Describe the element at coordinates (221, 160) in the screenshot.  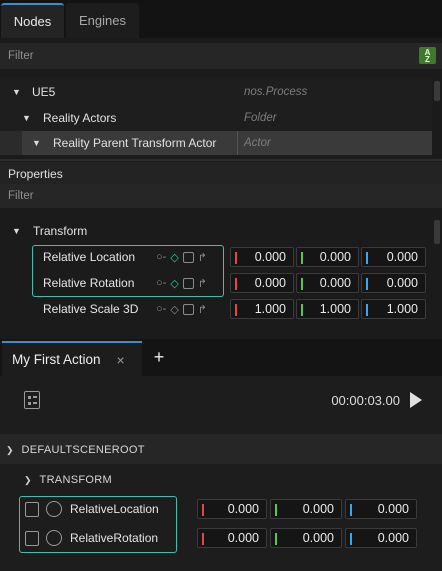
I see `divider` at that location.